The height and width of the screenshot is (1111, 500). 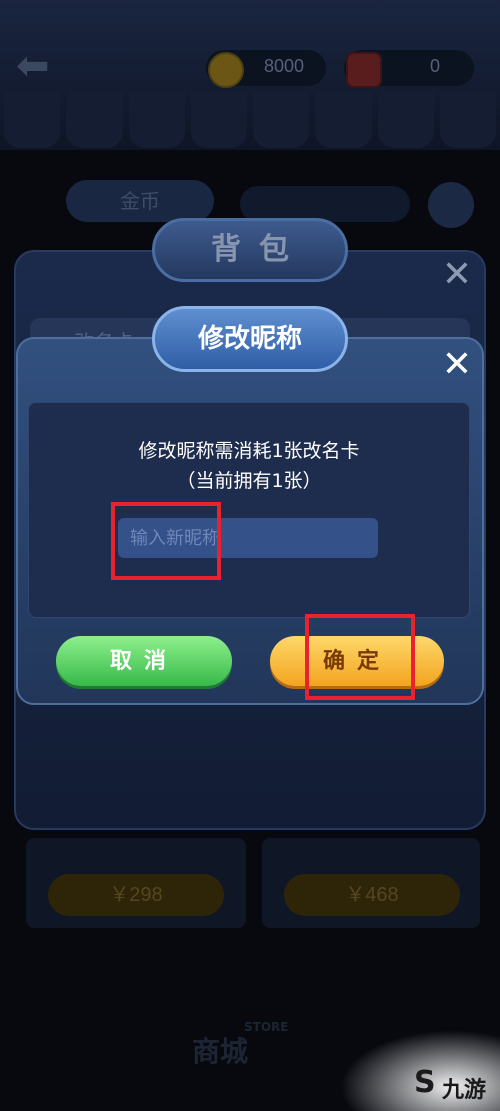 I want to click on cancel-button: 取消, so click(x=144, y=661).